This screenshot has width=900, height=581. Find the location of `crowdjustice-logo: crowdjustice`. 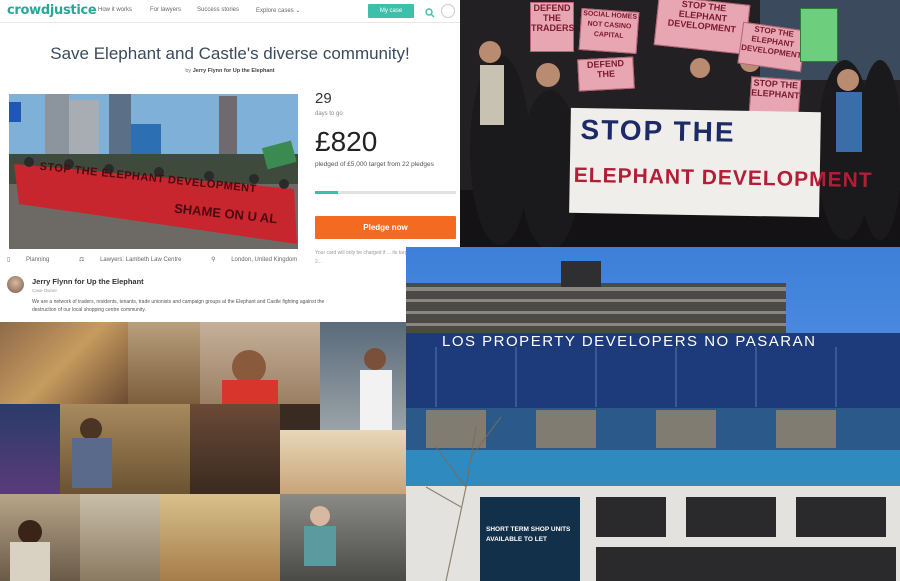

crowdjustice-logo: crowdjustice is located at coordinates (52, 10).